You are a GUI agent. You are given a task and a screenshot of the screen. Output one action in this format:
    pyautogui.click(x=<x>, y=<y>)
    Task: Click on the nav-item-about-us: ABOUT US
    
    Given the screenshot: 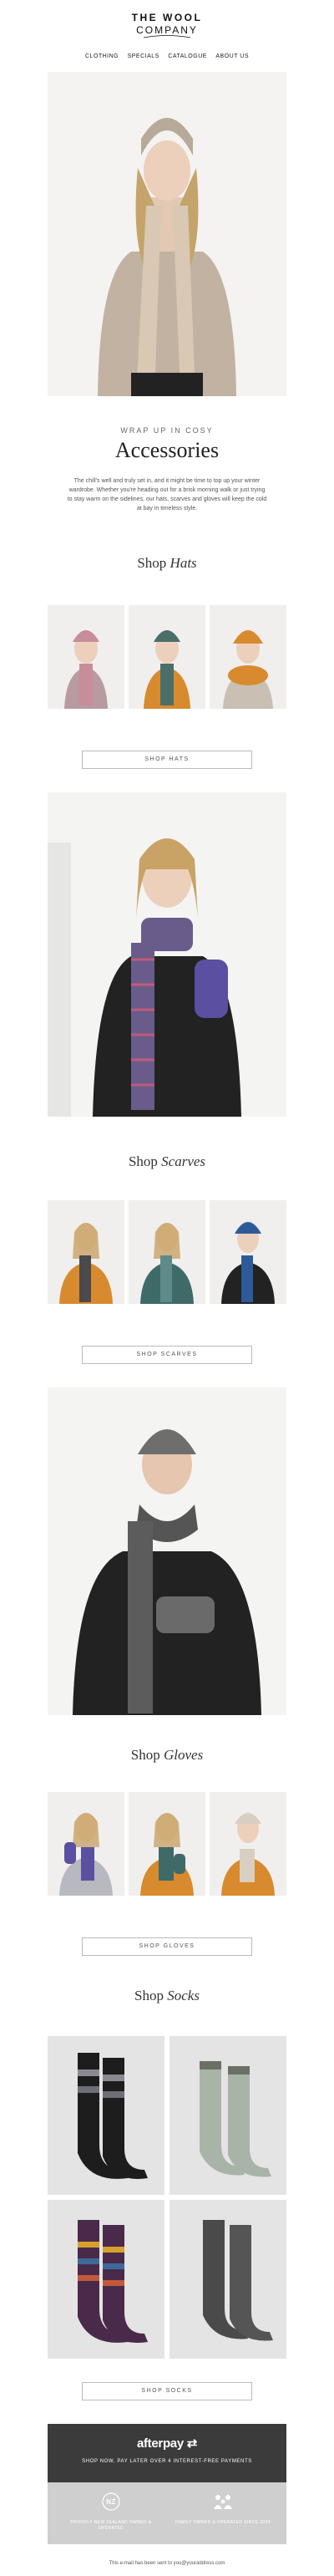 What is the action you would take?
    pyautogui.click(x=232, y=56)
    